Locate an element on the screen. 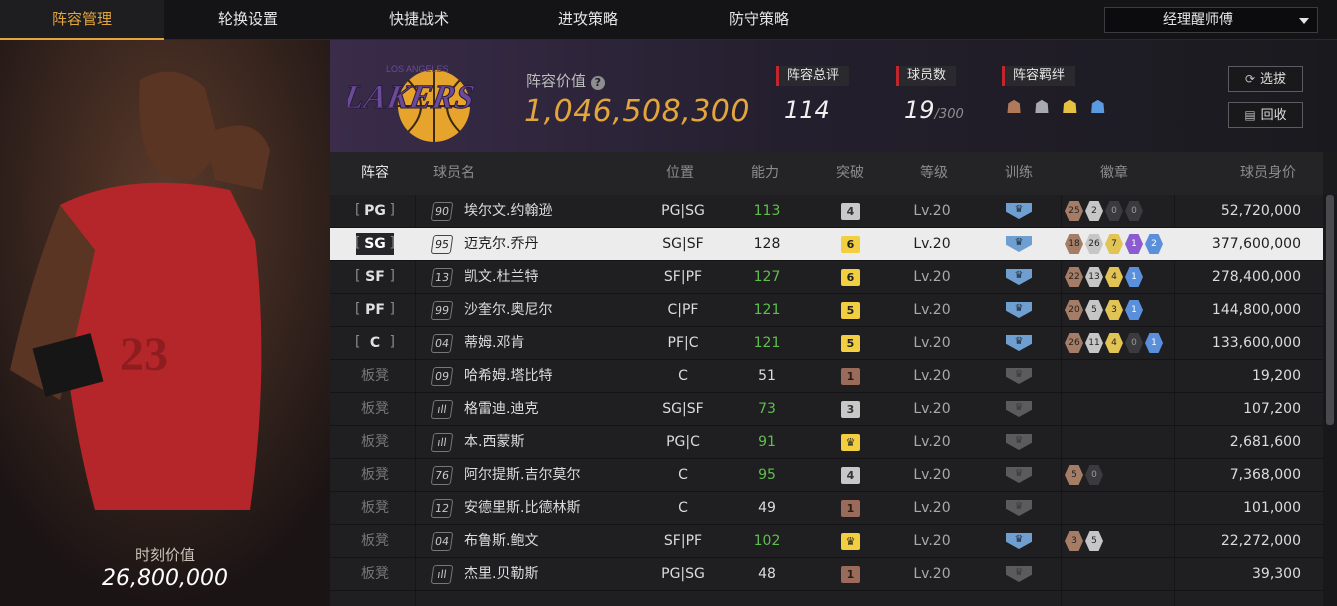 This screenshot has height=606, width=1337. player-name: 凯文.杜兰特 is located at coordinates (501, 277).